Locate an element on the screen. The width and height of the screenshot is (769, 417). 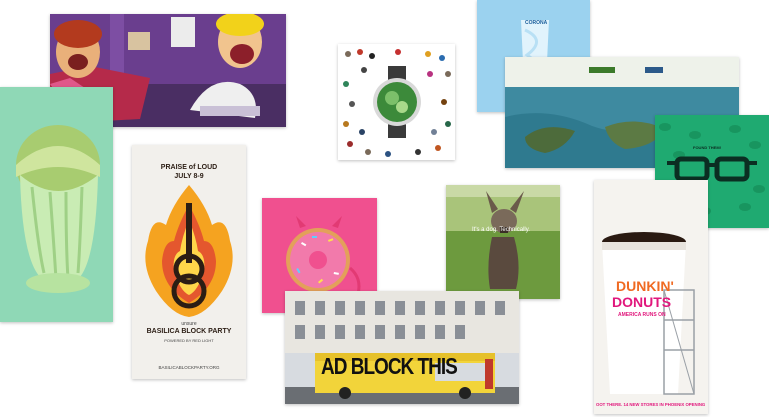
image-melon-jellyfish is located at coordinates (56, 204).